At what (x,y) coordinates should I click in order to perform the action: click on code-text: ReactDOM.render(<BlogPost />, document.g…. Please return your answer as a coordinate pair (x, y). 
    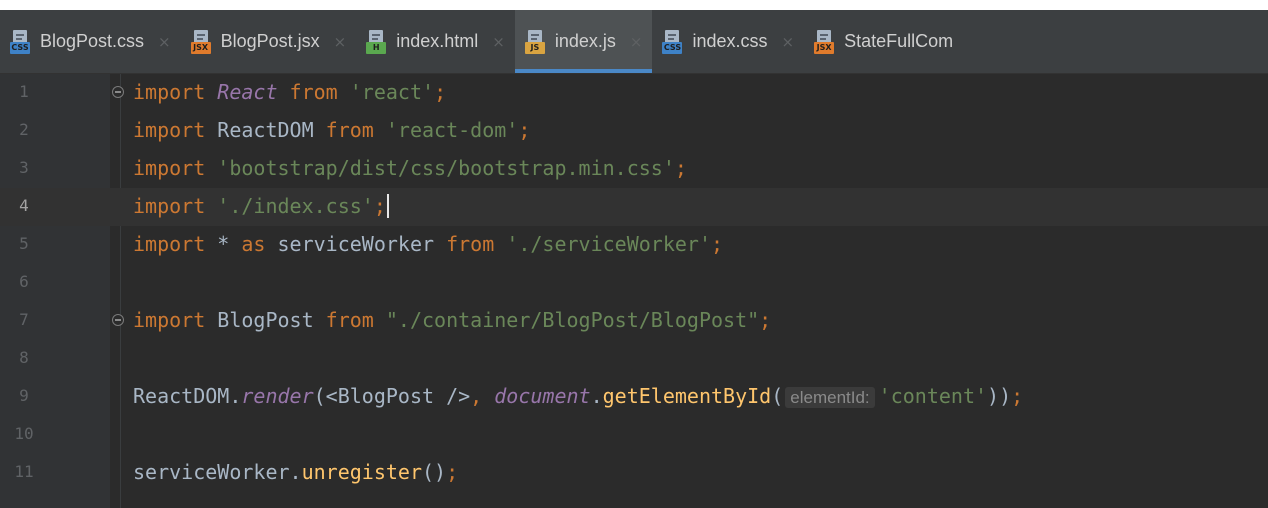
    Looking at the image, I should click on (578, 397).